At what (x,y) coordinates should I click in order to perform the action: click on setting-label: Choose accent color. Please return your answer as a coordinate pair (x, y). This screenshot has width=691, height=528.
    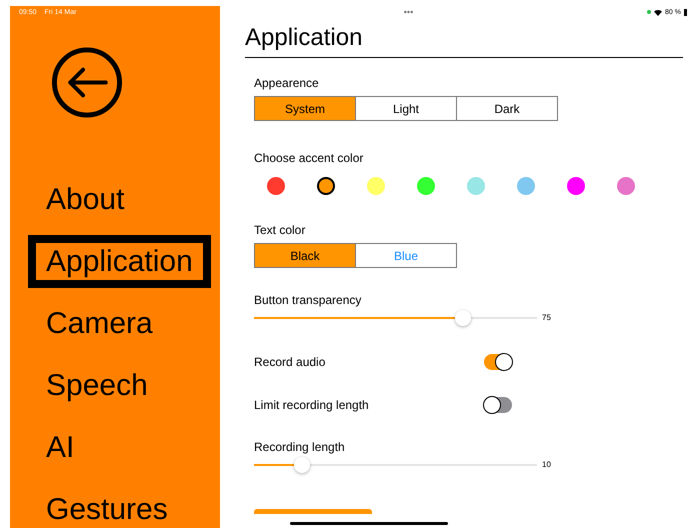
    Looking at the image, I should click on (309, 158).